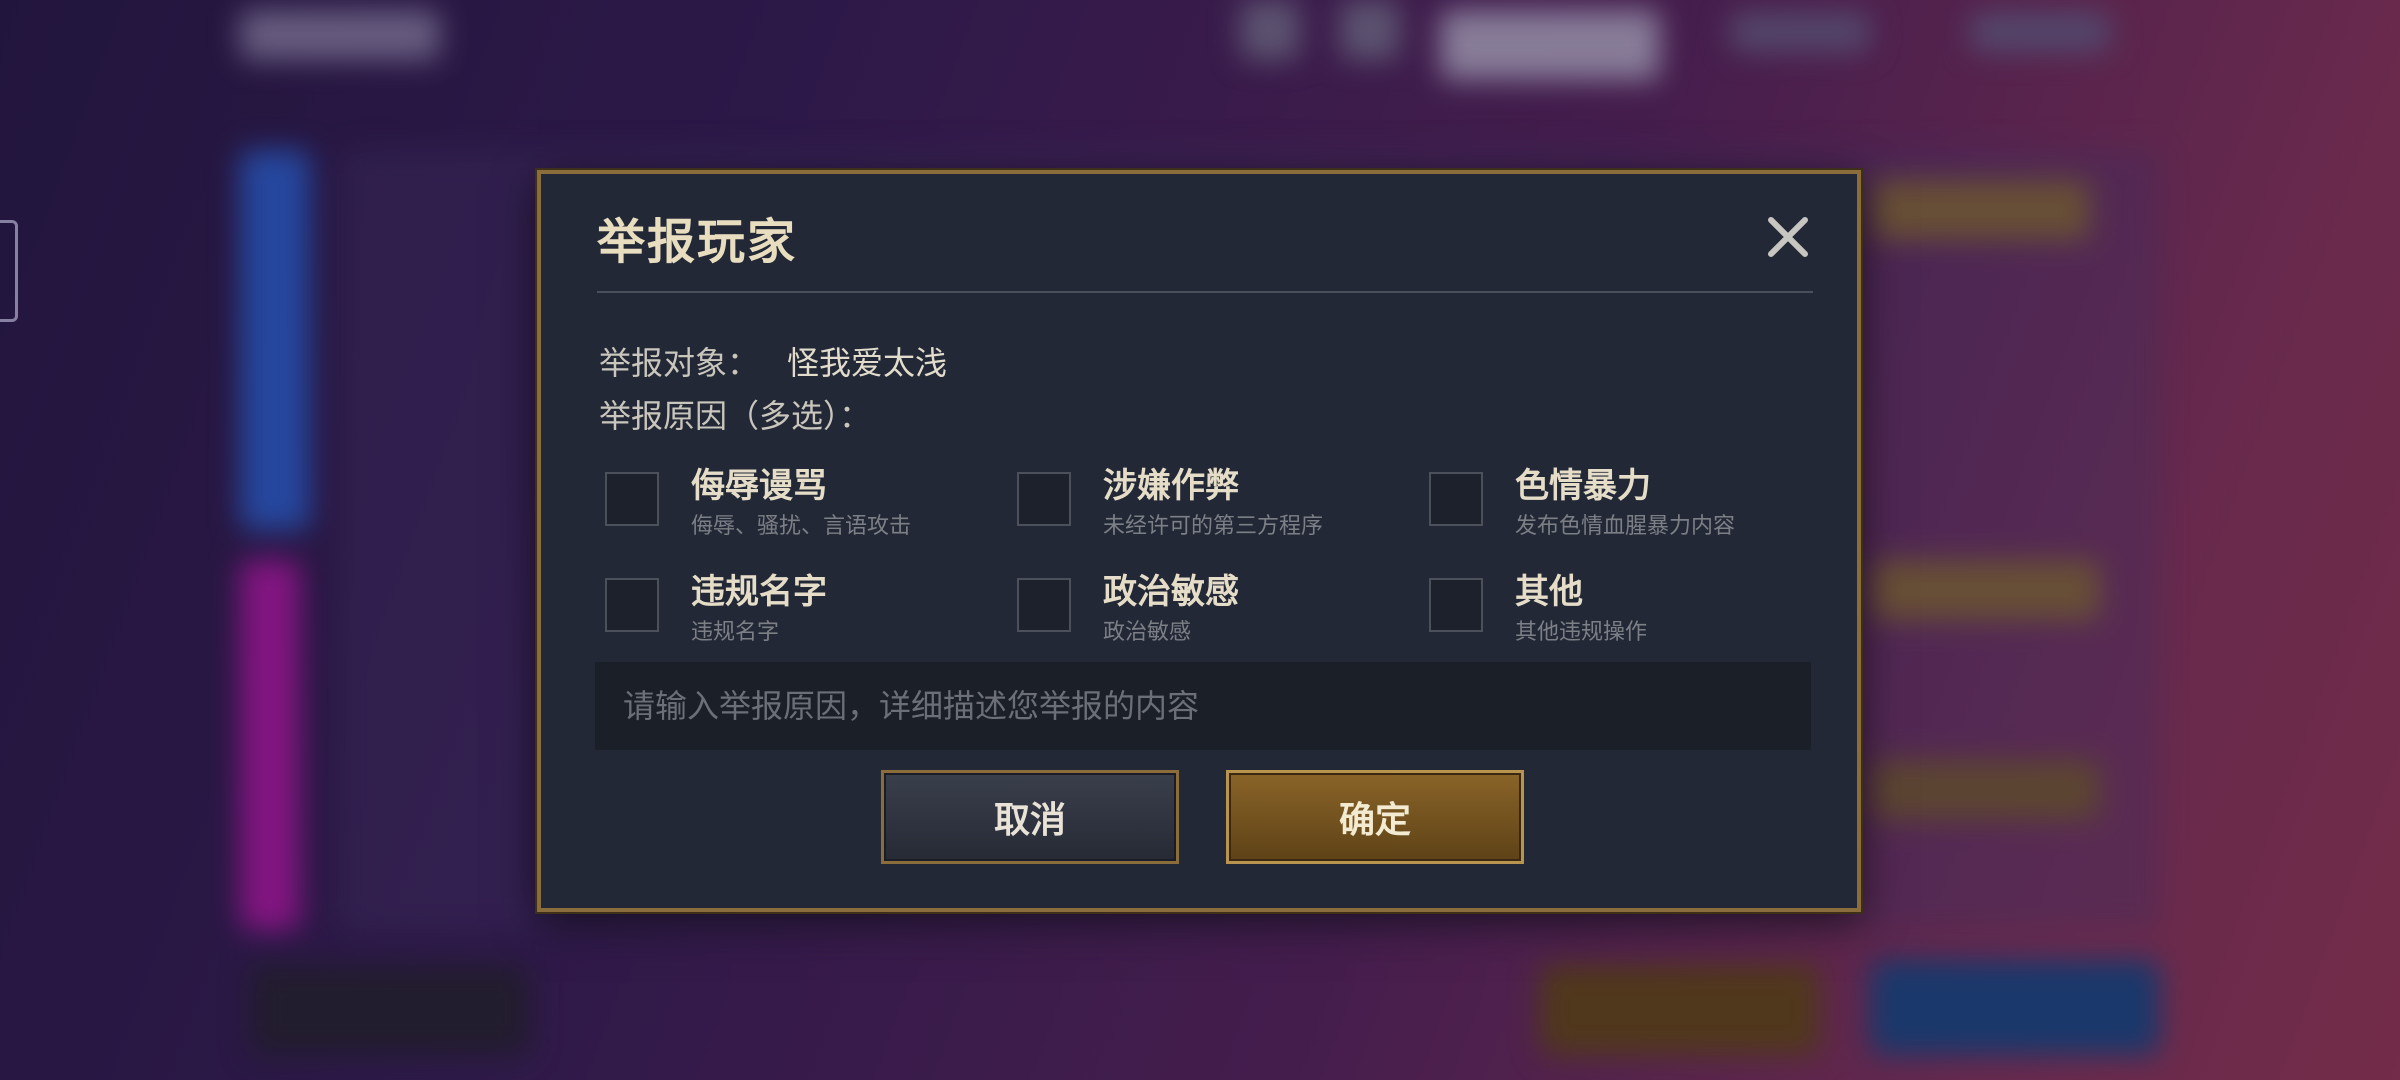 The width and height of the screenshot is (2400, 1080). What do you see at coordinates (1625, 526) in the screenshot?
I see `option-desc: 发布色情血腥暴力内容` at bounding box center [1625, 526].